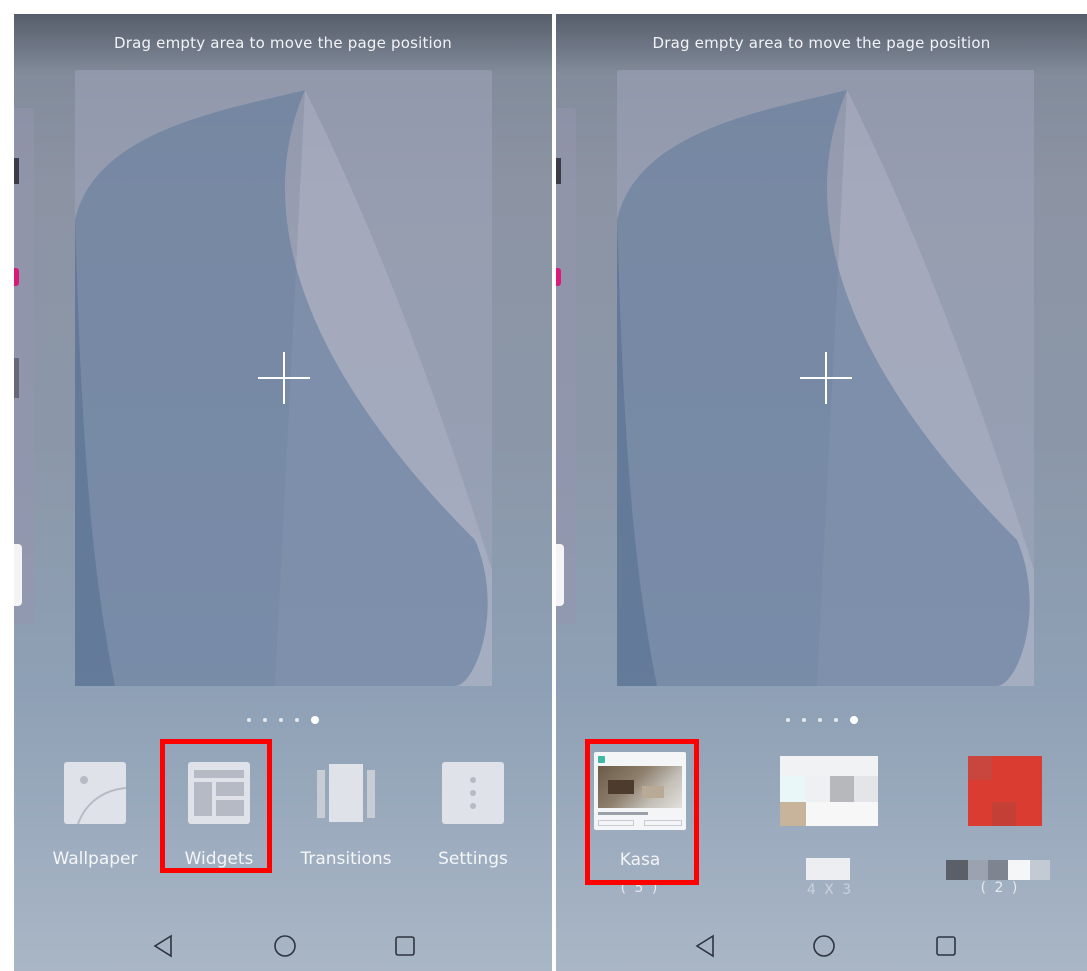 Image resolution: width=1087 pixels, height=971 pixels. What do you see at coordinates (1000, 888) in the screenshot?
I see `blurred-widget-count: ( 2 )` at bounding box center [1000, 888].